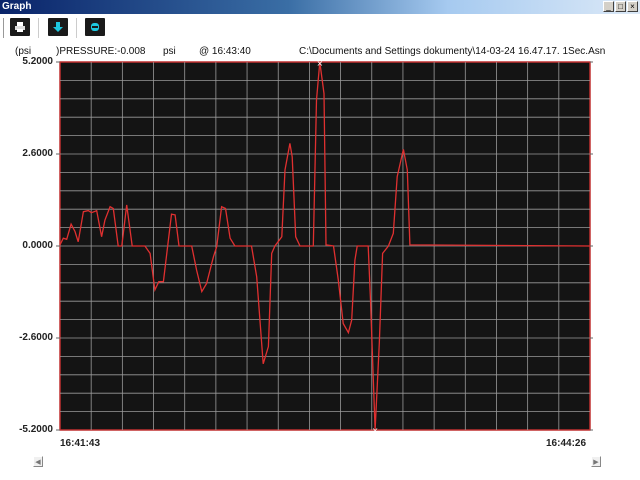  What do you see at coordinates (566, 443) in the screenshot?
I see `x-tick-label-end: 16:44:26` at bounding box center [566, 443].